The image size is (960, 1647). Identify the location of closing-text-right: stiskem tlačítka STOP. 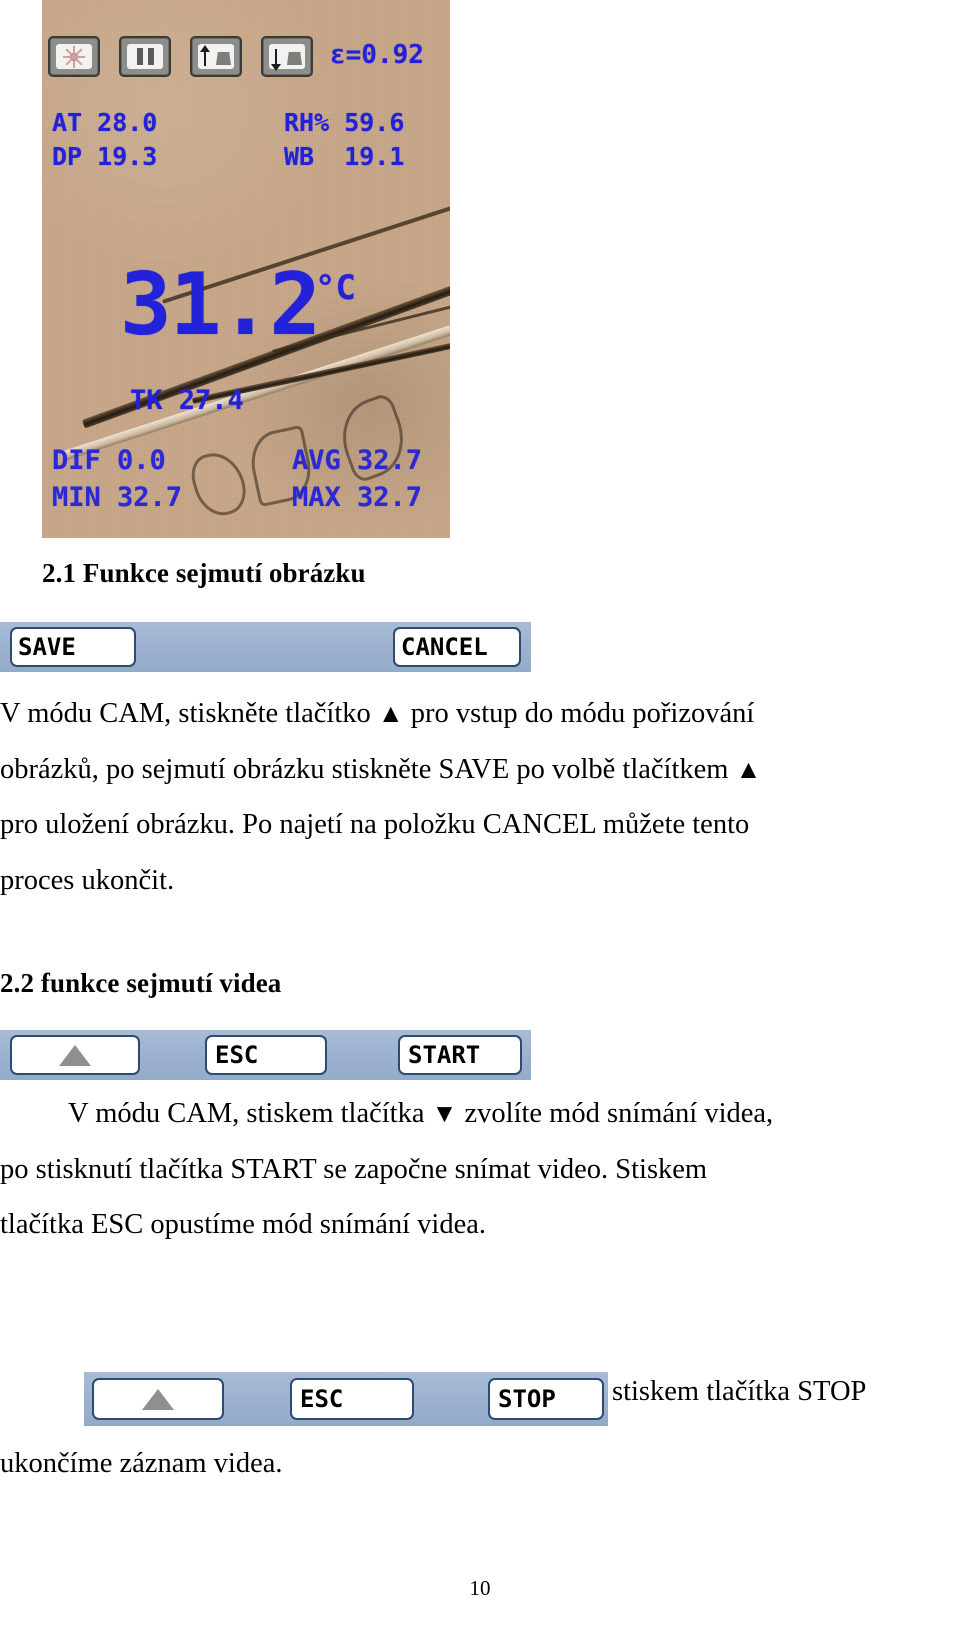
(777, 1405).